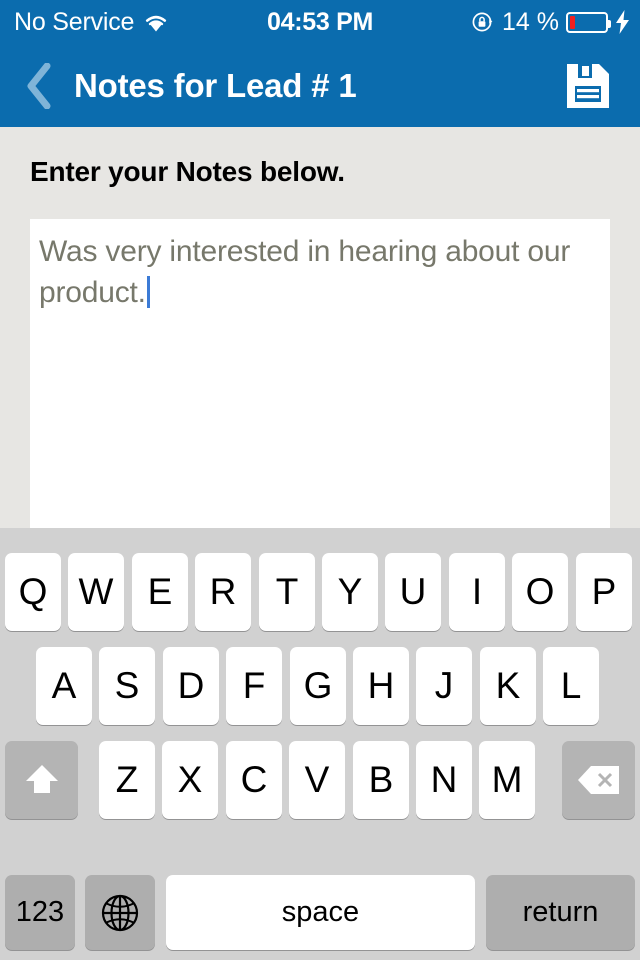  Describe the element at coordinates (483, 22) in the screenshot. I see `rotation-lock-icon` at that location.